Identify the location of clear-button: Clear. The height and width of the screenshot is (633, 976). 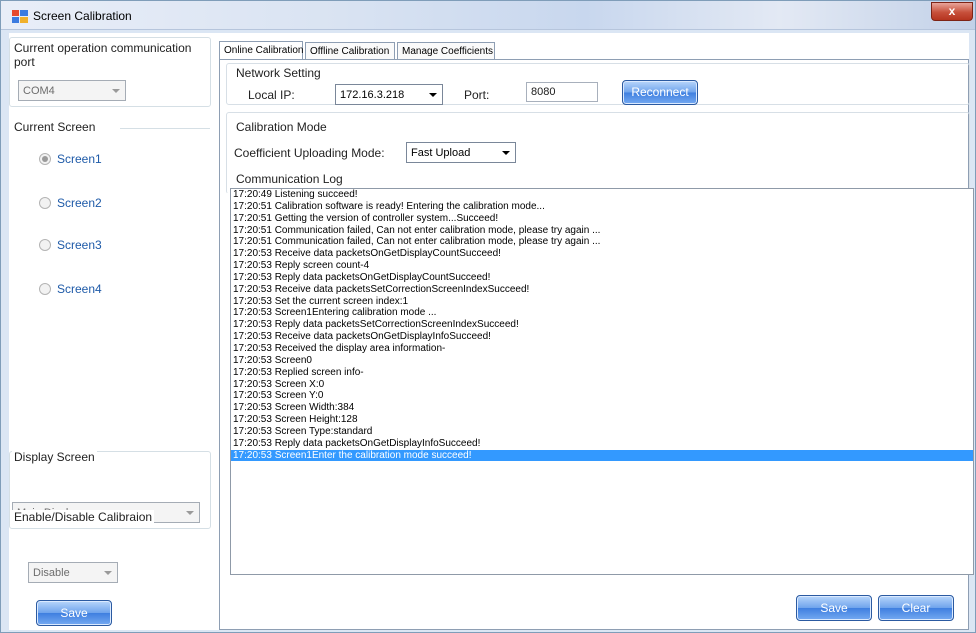
(916, 608).